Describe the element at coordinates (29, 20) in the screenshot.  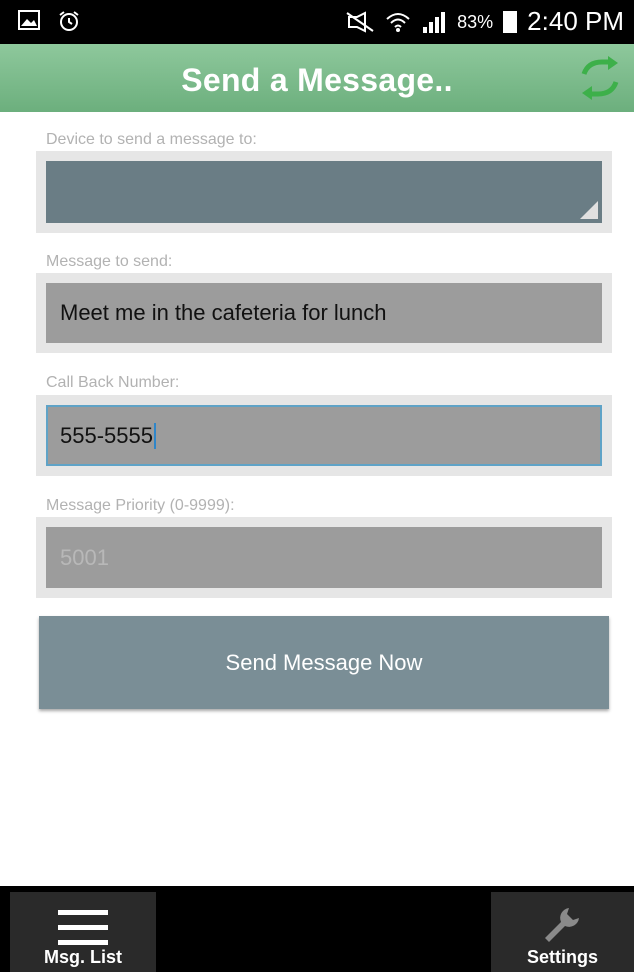
I see `image-icon` at that location.